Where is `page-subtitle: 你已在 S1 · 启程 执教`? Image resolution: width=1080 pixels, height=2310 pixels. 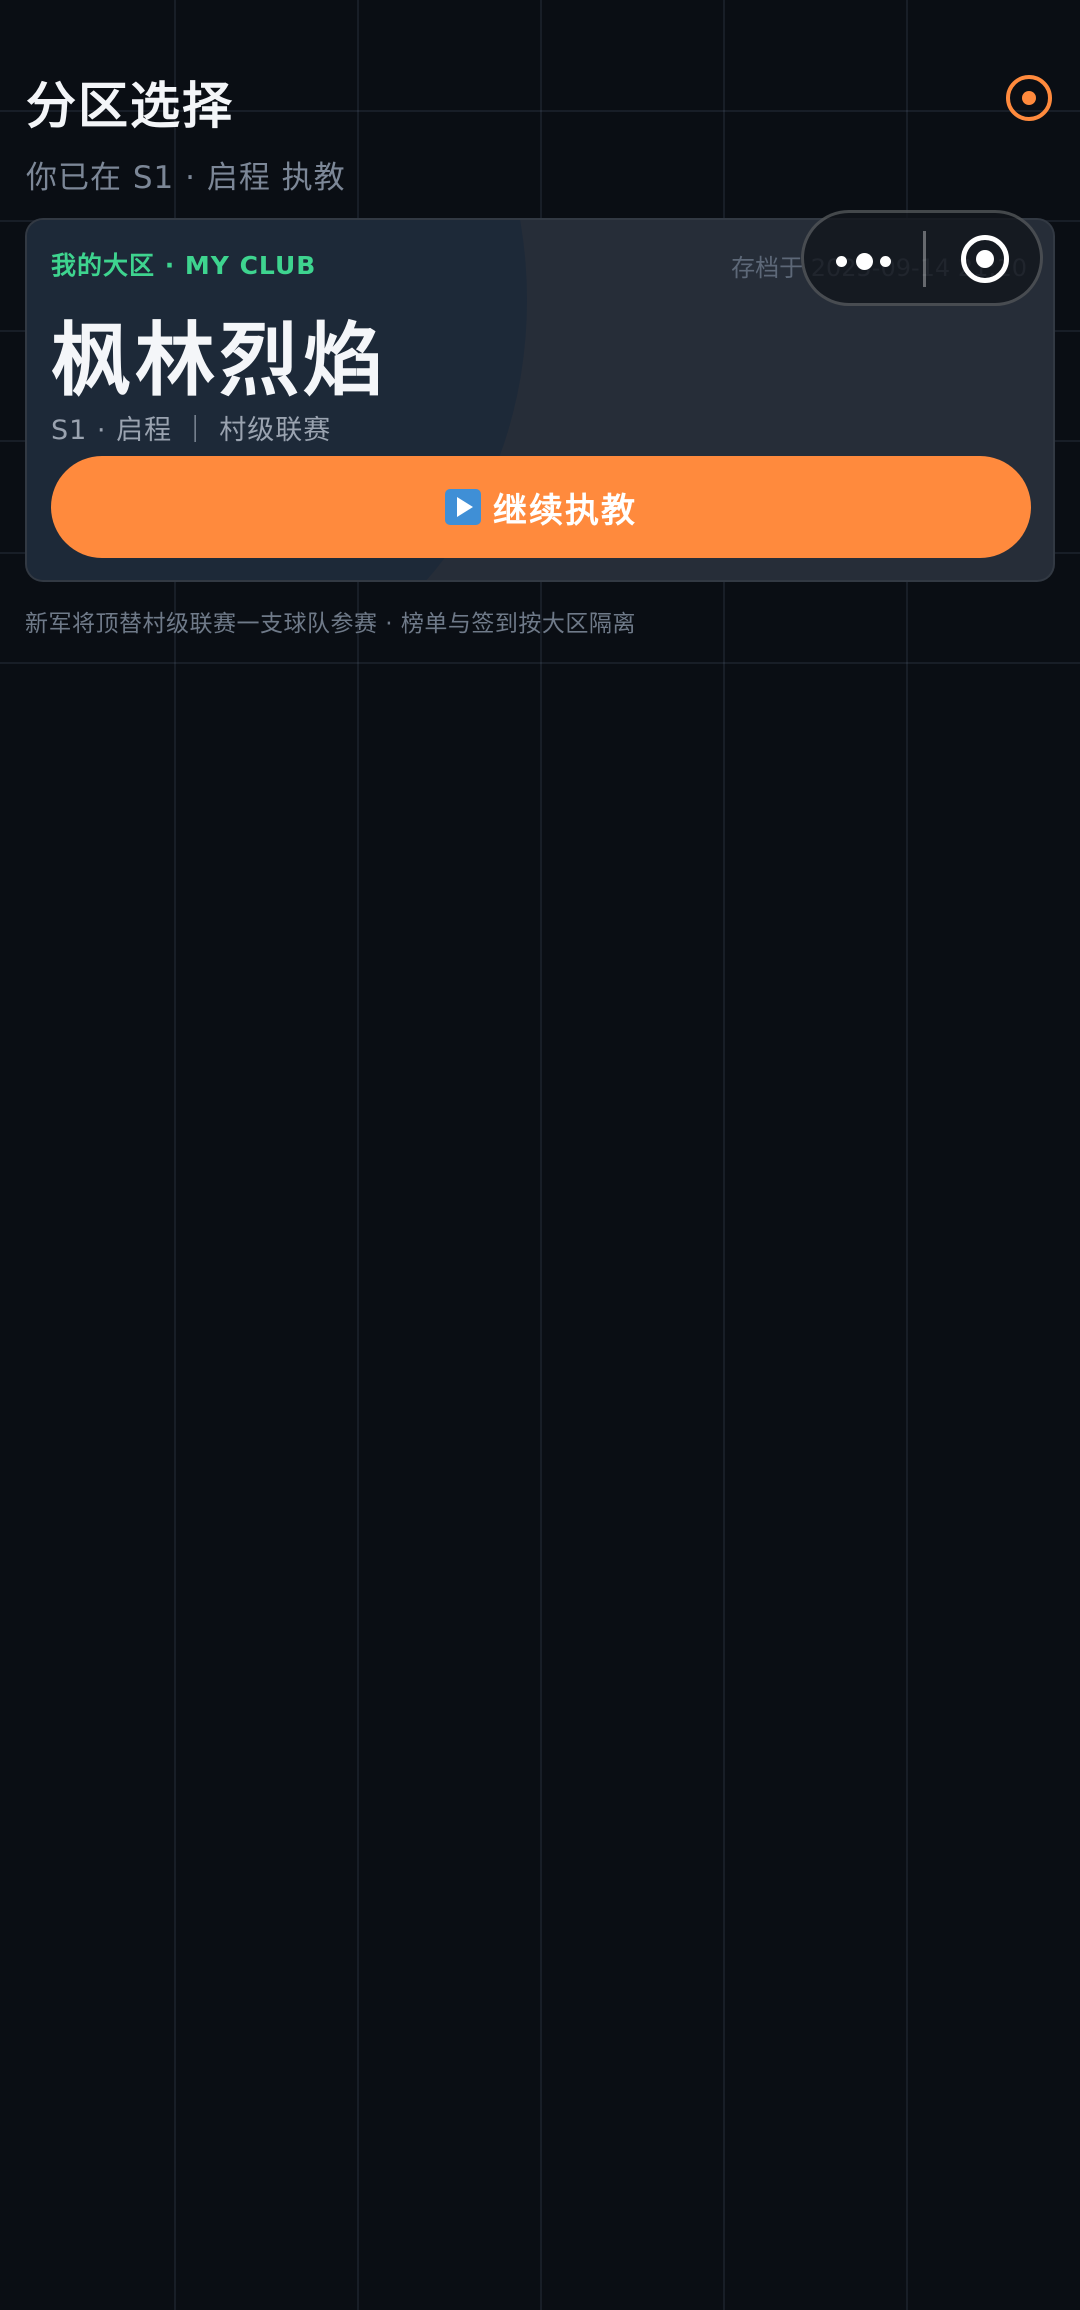
page-subtitle: 你已在 S1 · 启程 执教 is located at coordinates (186, 178).